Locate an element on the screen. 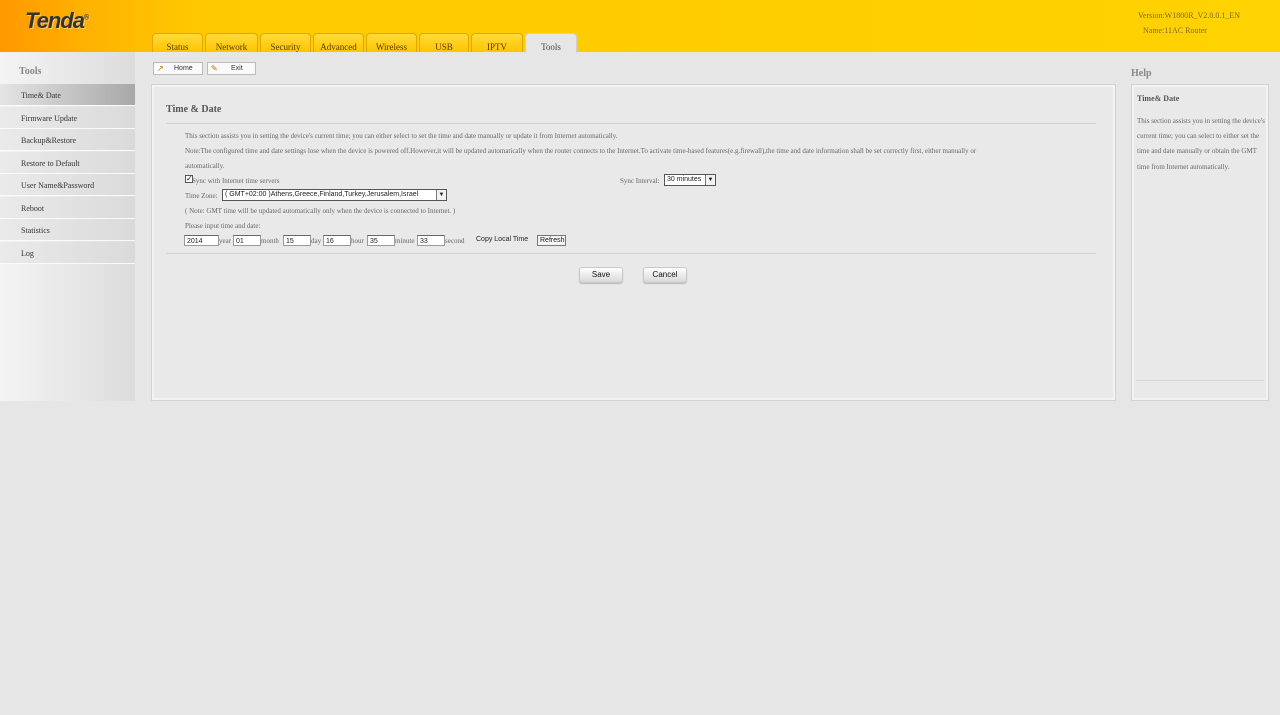 This screenshot has height=715, width=1280. sidebar-title: Tools is located at coordinates (30, 71).